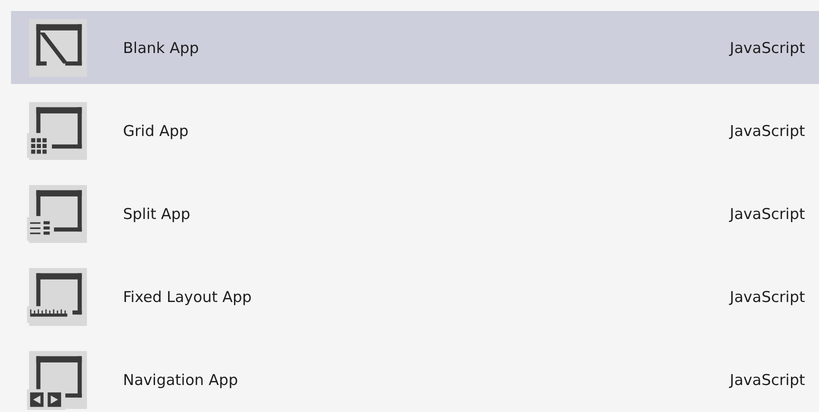 Image resolution: width=819 pixels, height=412 pixels. I want to click on window-arrows-icon, so click(58, 379).